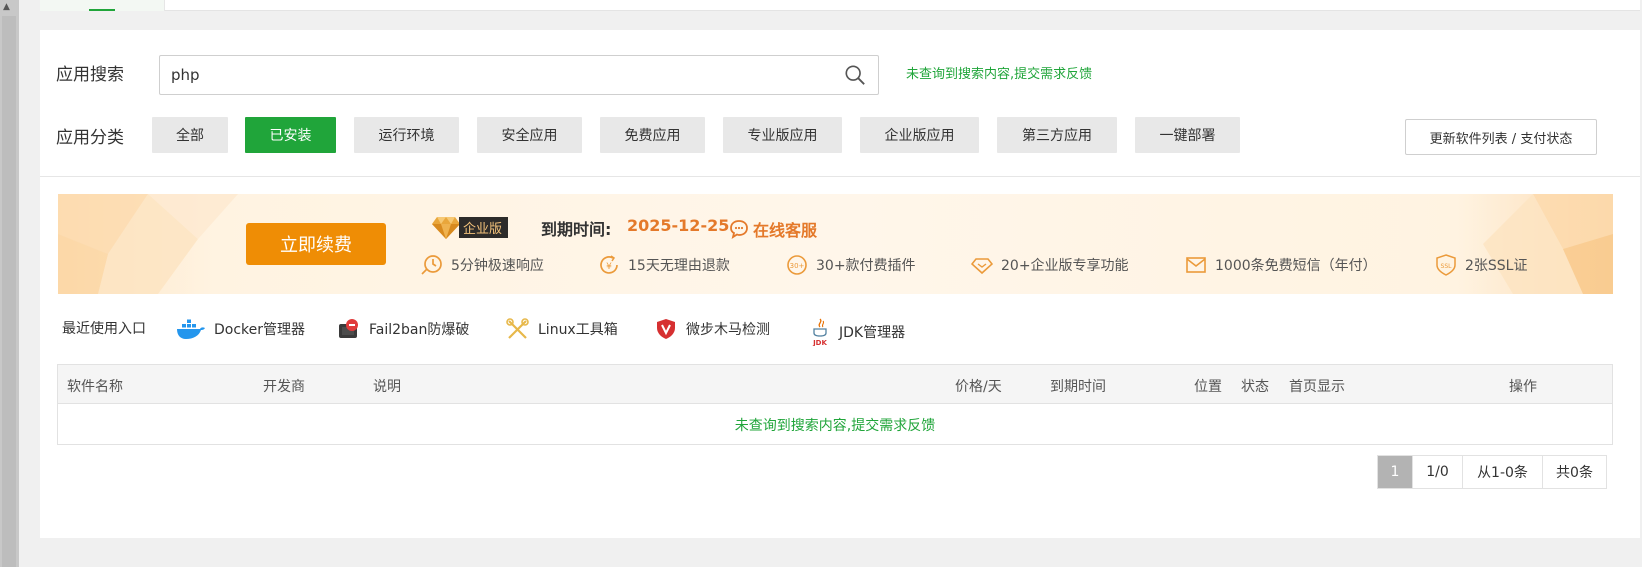 This screenshot has height=567, width=1642. Describe the element at coordinates (90, 75) in the screenshot. I see `search-label: 应用搜索` at that location.